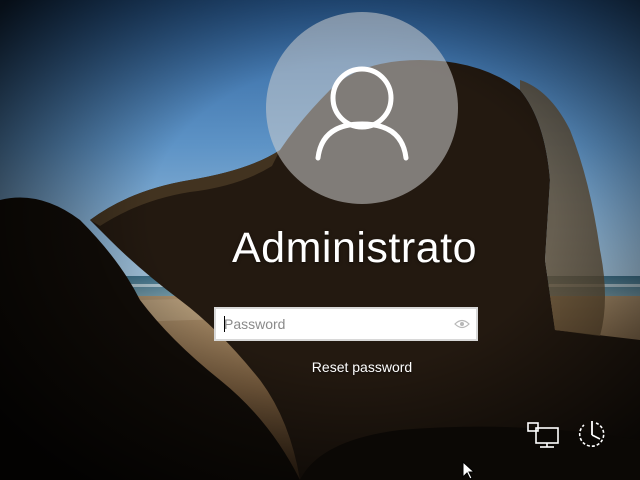 The height and width of the screenshot is (480, 640). What do you see at coordinates (332, 324) in the screenshot?
I see `password-input` at bounding box center [332, 324].